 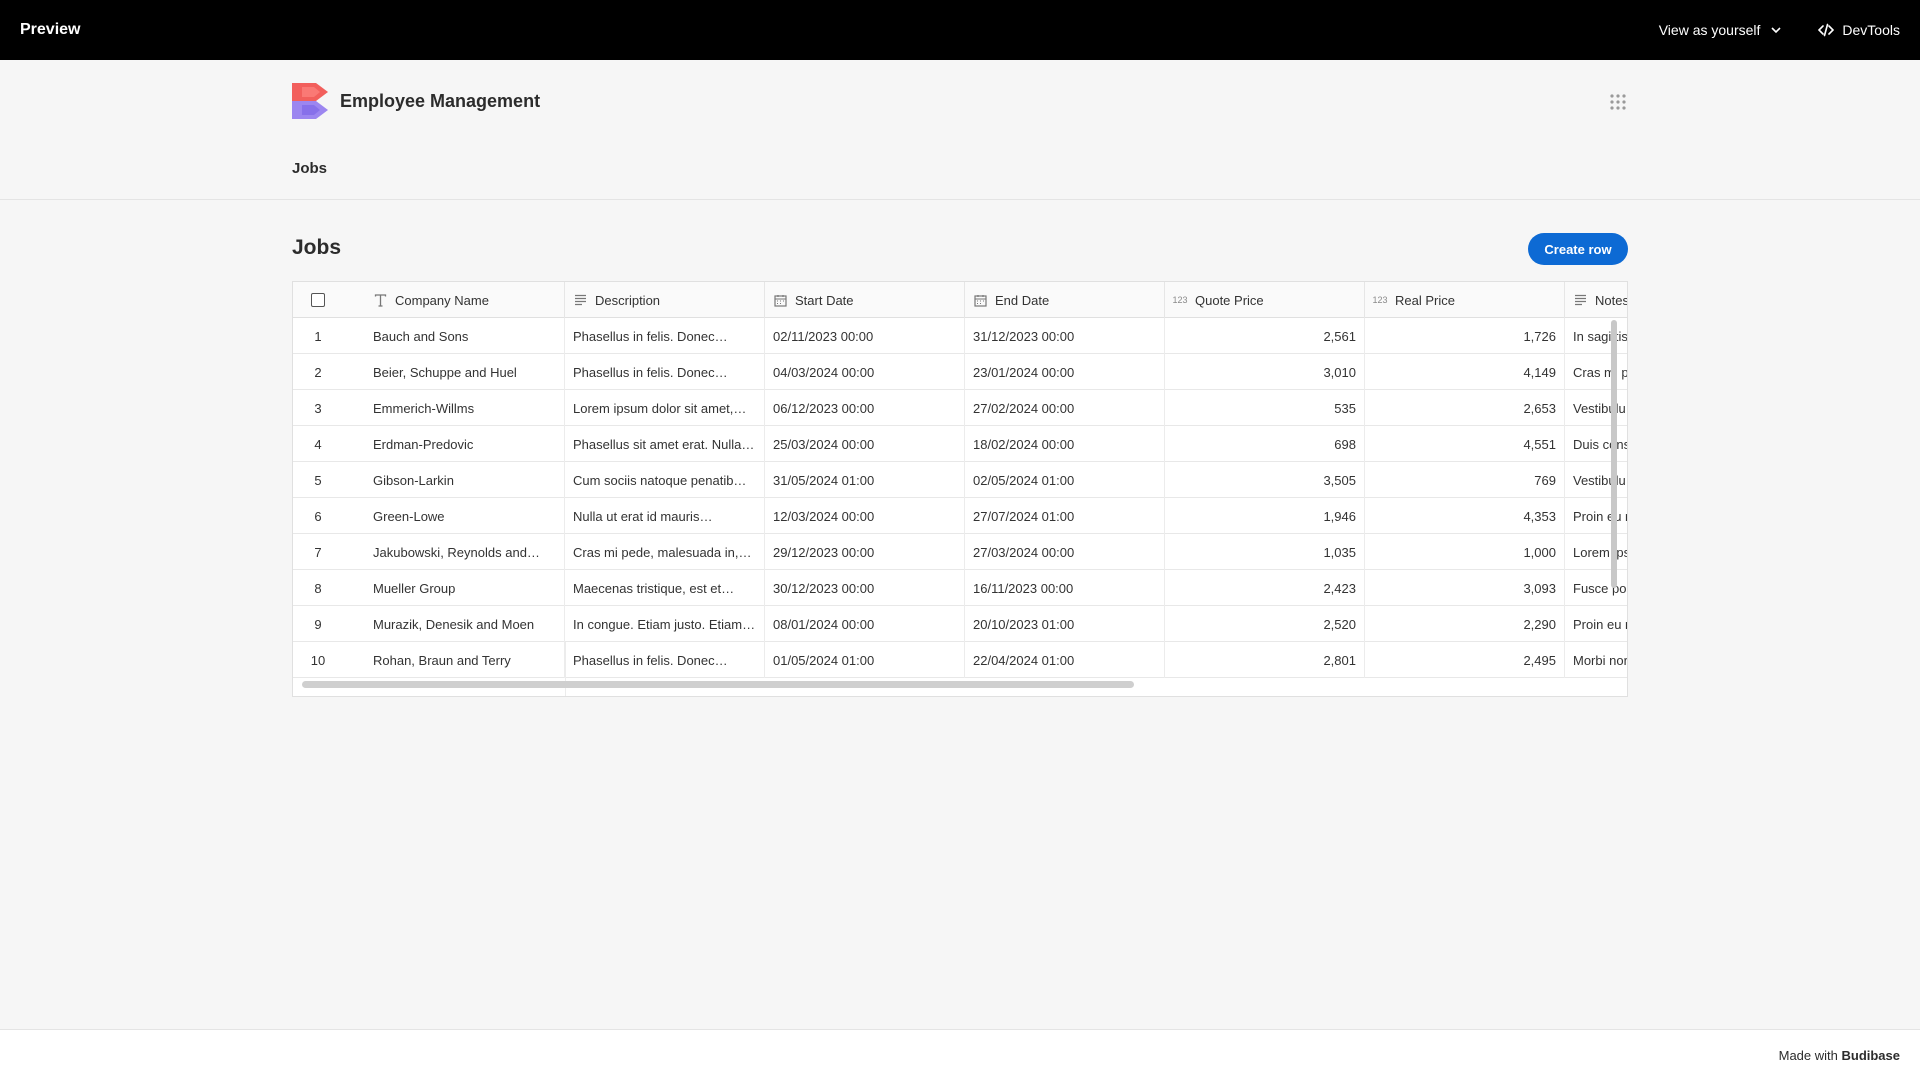 What do you see at coordinates (416, 101) in the screenshot?
I see `brand: Employee Management` at bounding box center [416, 101].